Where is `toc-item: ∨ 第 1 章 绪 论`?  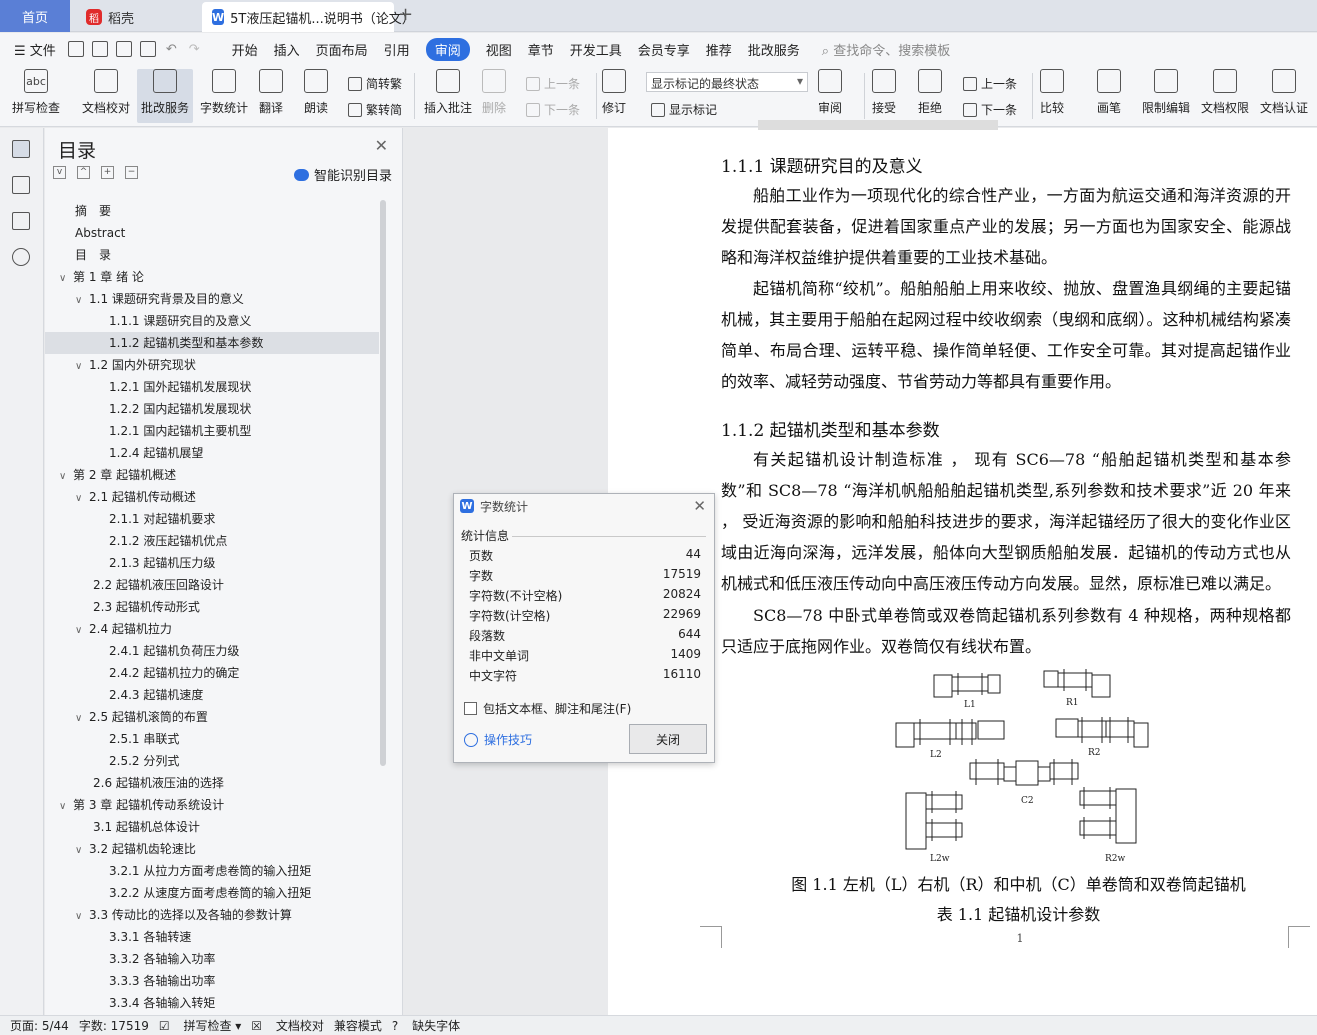
toc-item: ∨ 第 1 章 绪 论 is located at coordinates (212, 277).